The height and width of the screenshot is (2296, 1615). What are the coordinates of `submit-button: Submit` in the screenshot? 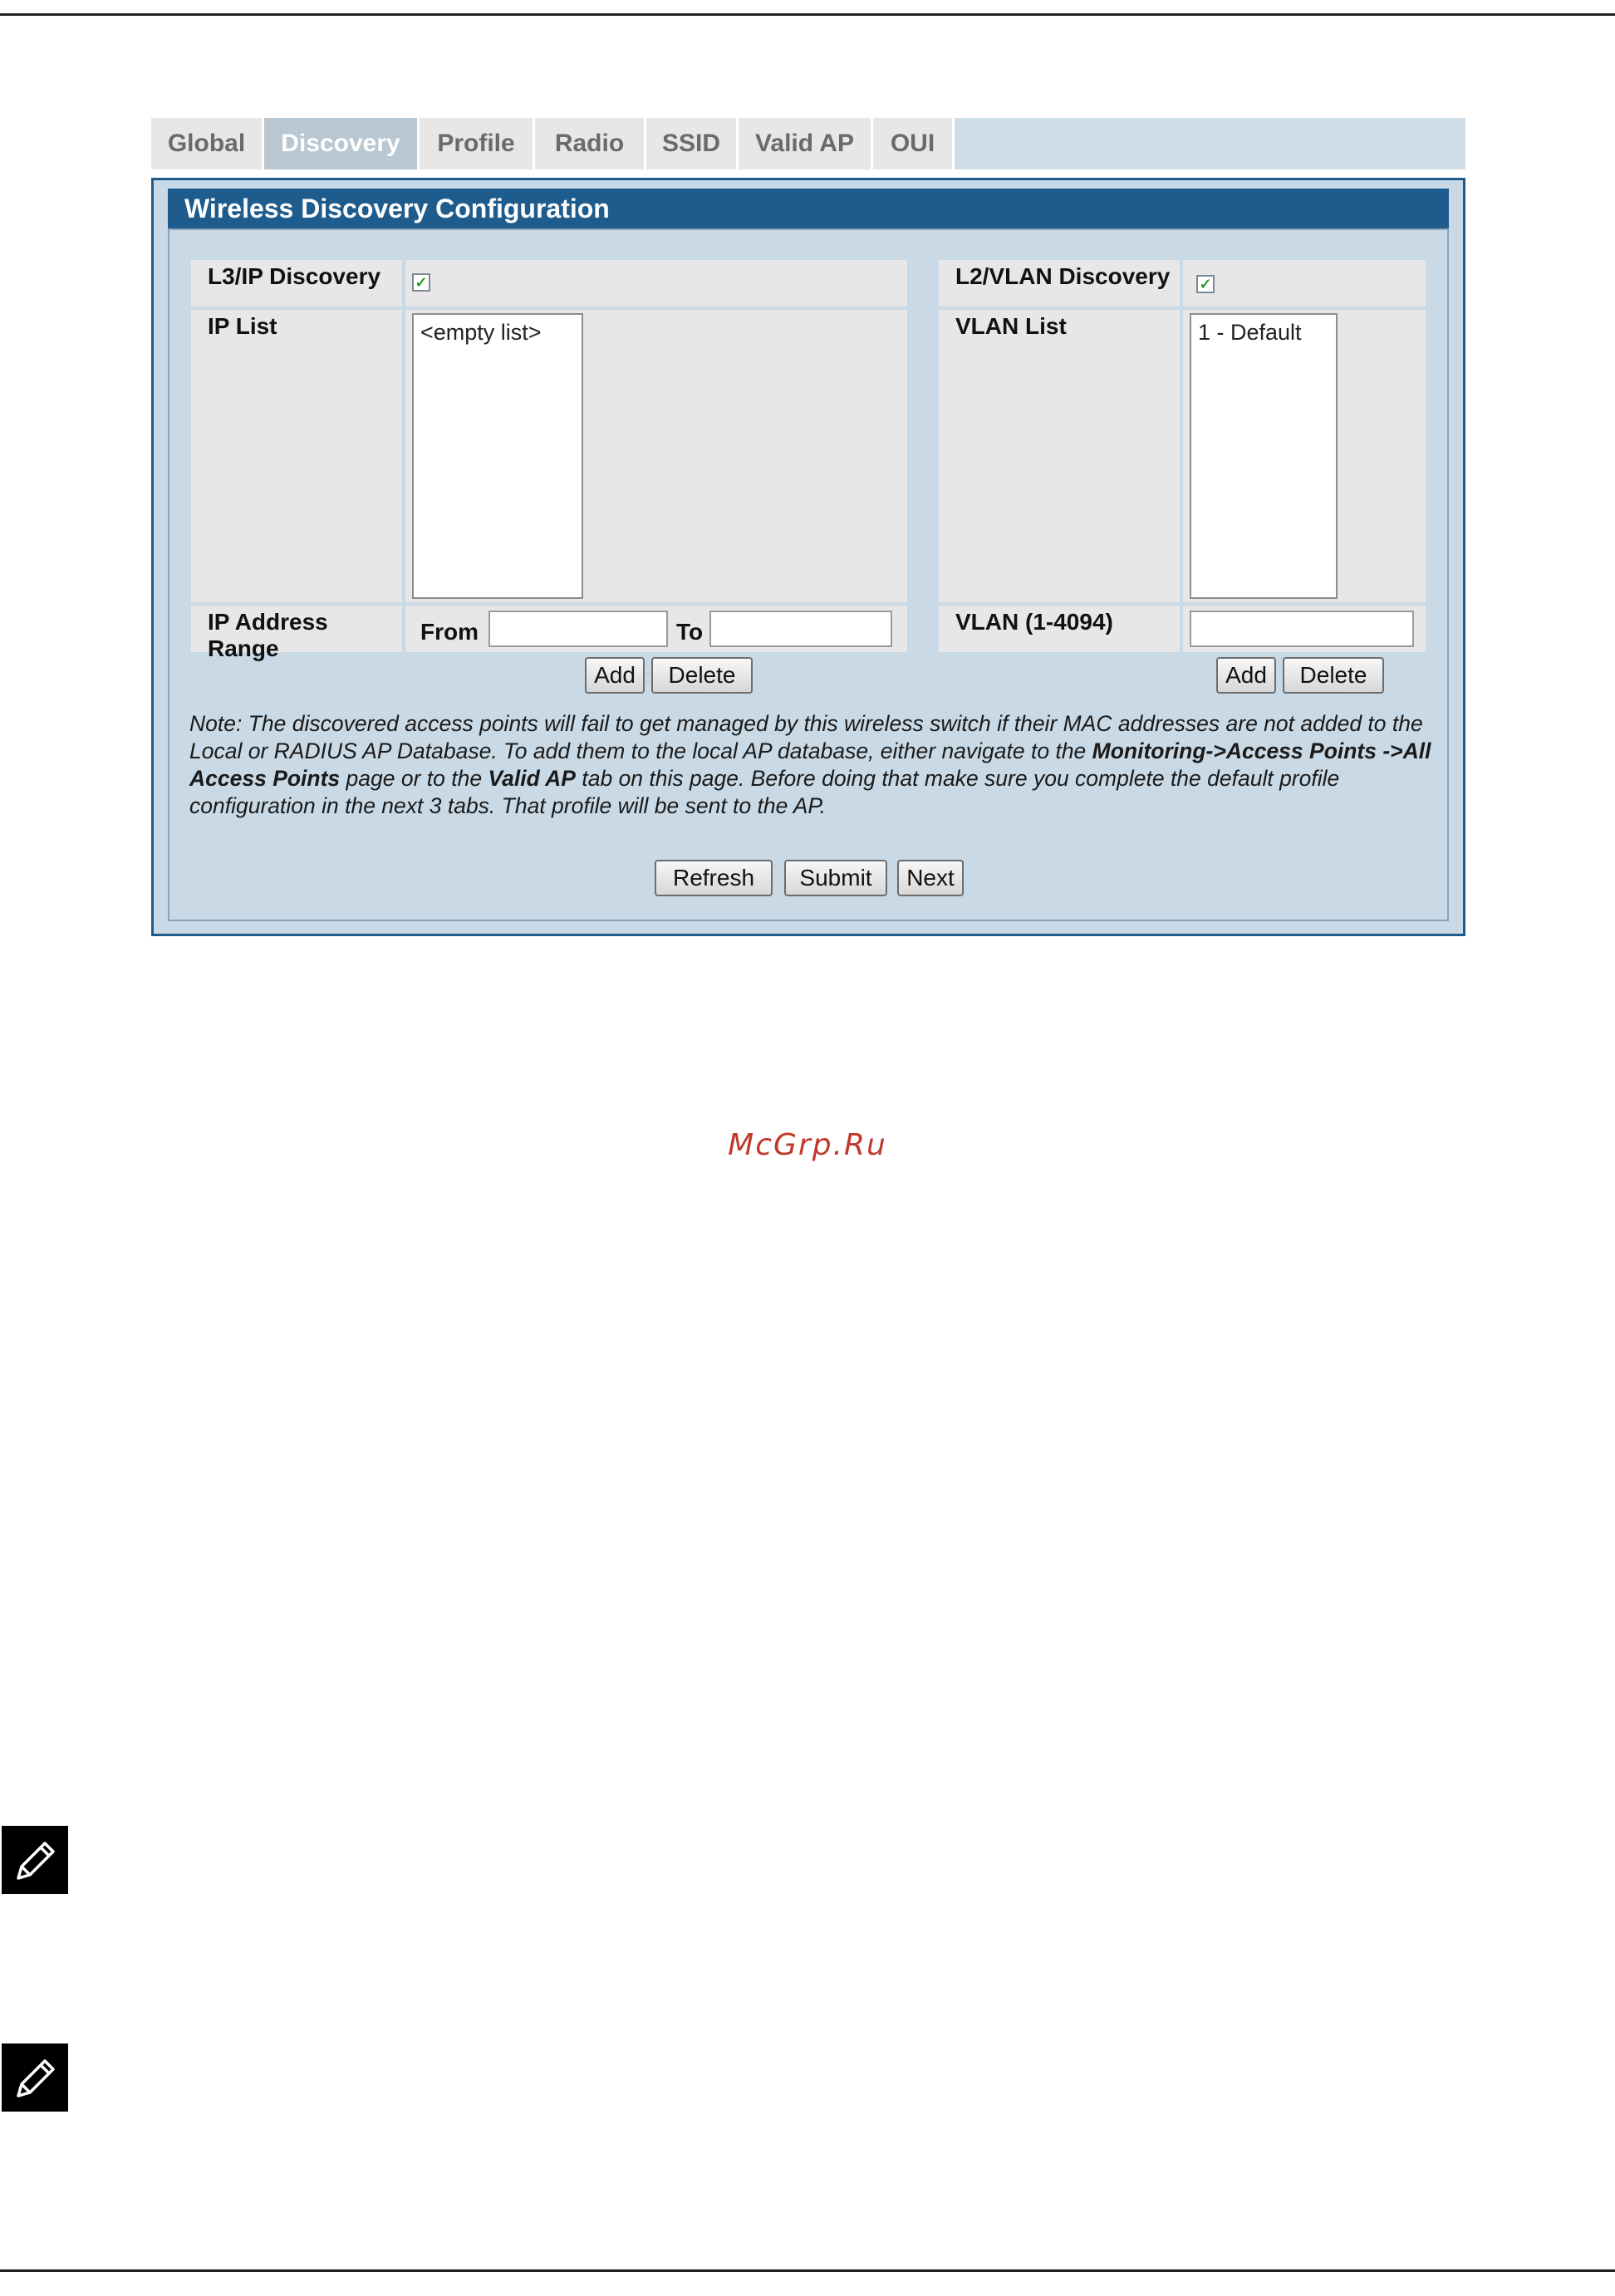 It's located at (835, 878).